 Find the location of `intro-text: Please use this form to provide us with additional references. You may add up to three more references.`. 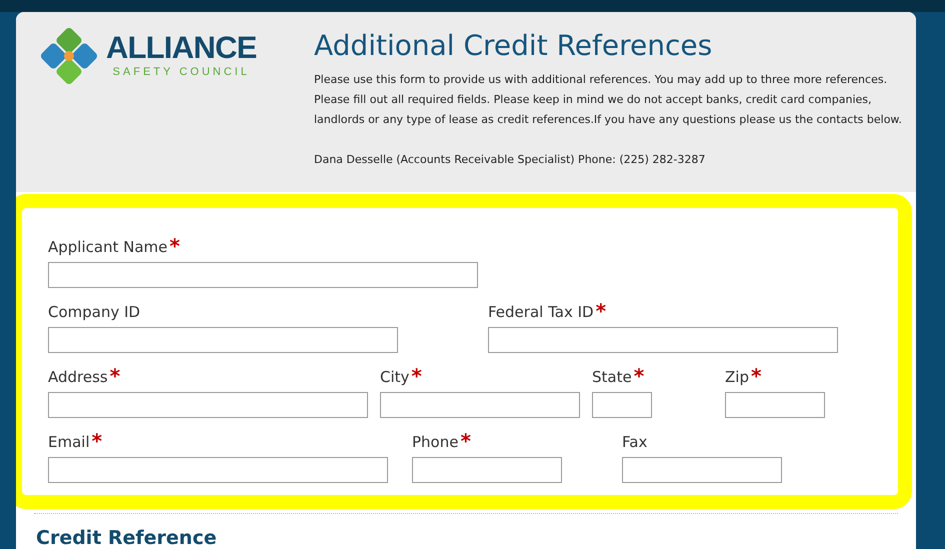

intro-text: Please use this form to provide us with additional references. You may add up to three more references. is located at coordinates (601, 80).